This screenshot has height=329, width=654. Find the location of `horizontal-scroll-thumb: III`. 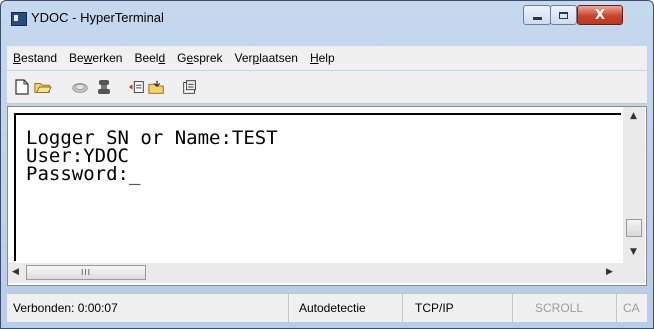

horizontal-scroll-thumb: III is located at coordinates (86, 272).